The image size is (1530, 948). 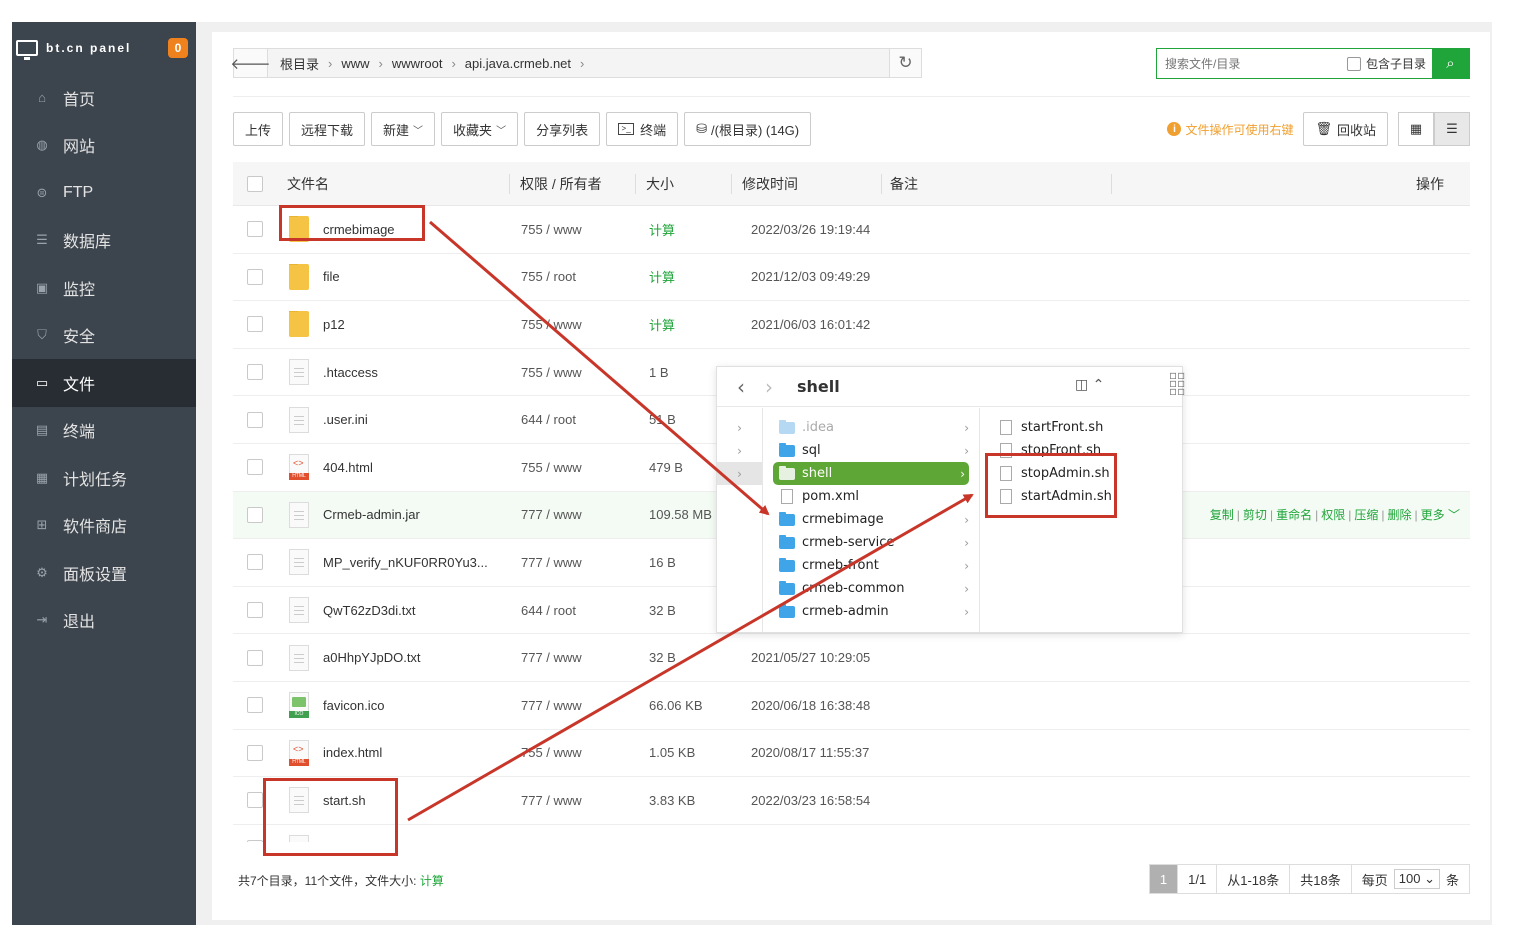 What do you see at coordinates (299, 63) in the screenshot?
I see `breadcrumb-item: 根目录` at bounding box center [299, 63].